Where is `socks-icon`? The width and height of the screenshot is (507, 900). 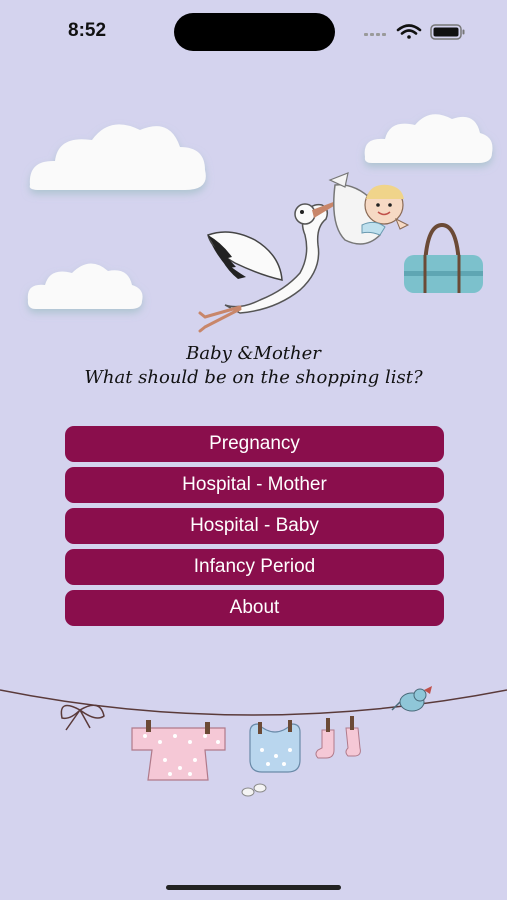
socks-icon is located at coordinates (338, 737).